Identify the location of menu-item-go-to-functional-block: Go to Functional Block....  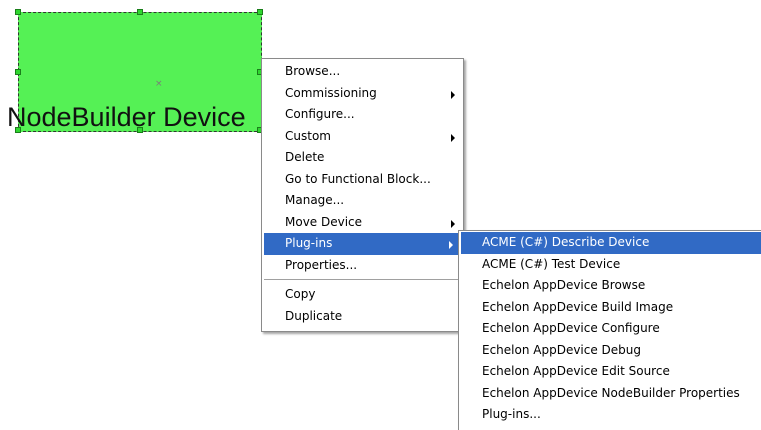
(362, 180).